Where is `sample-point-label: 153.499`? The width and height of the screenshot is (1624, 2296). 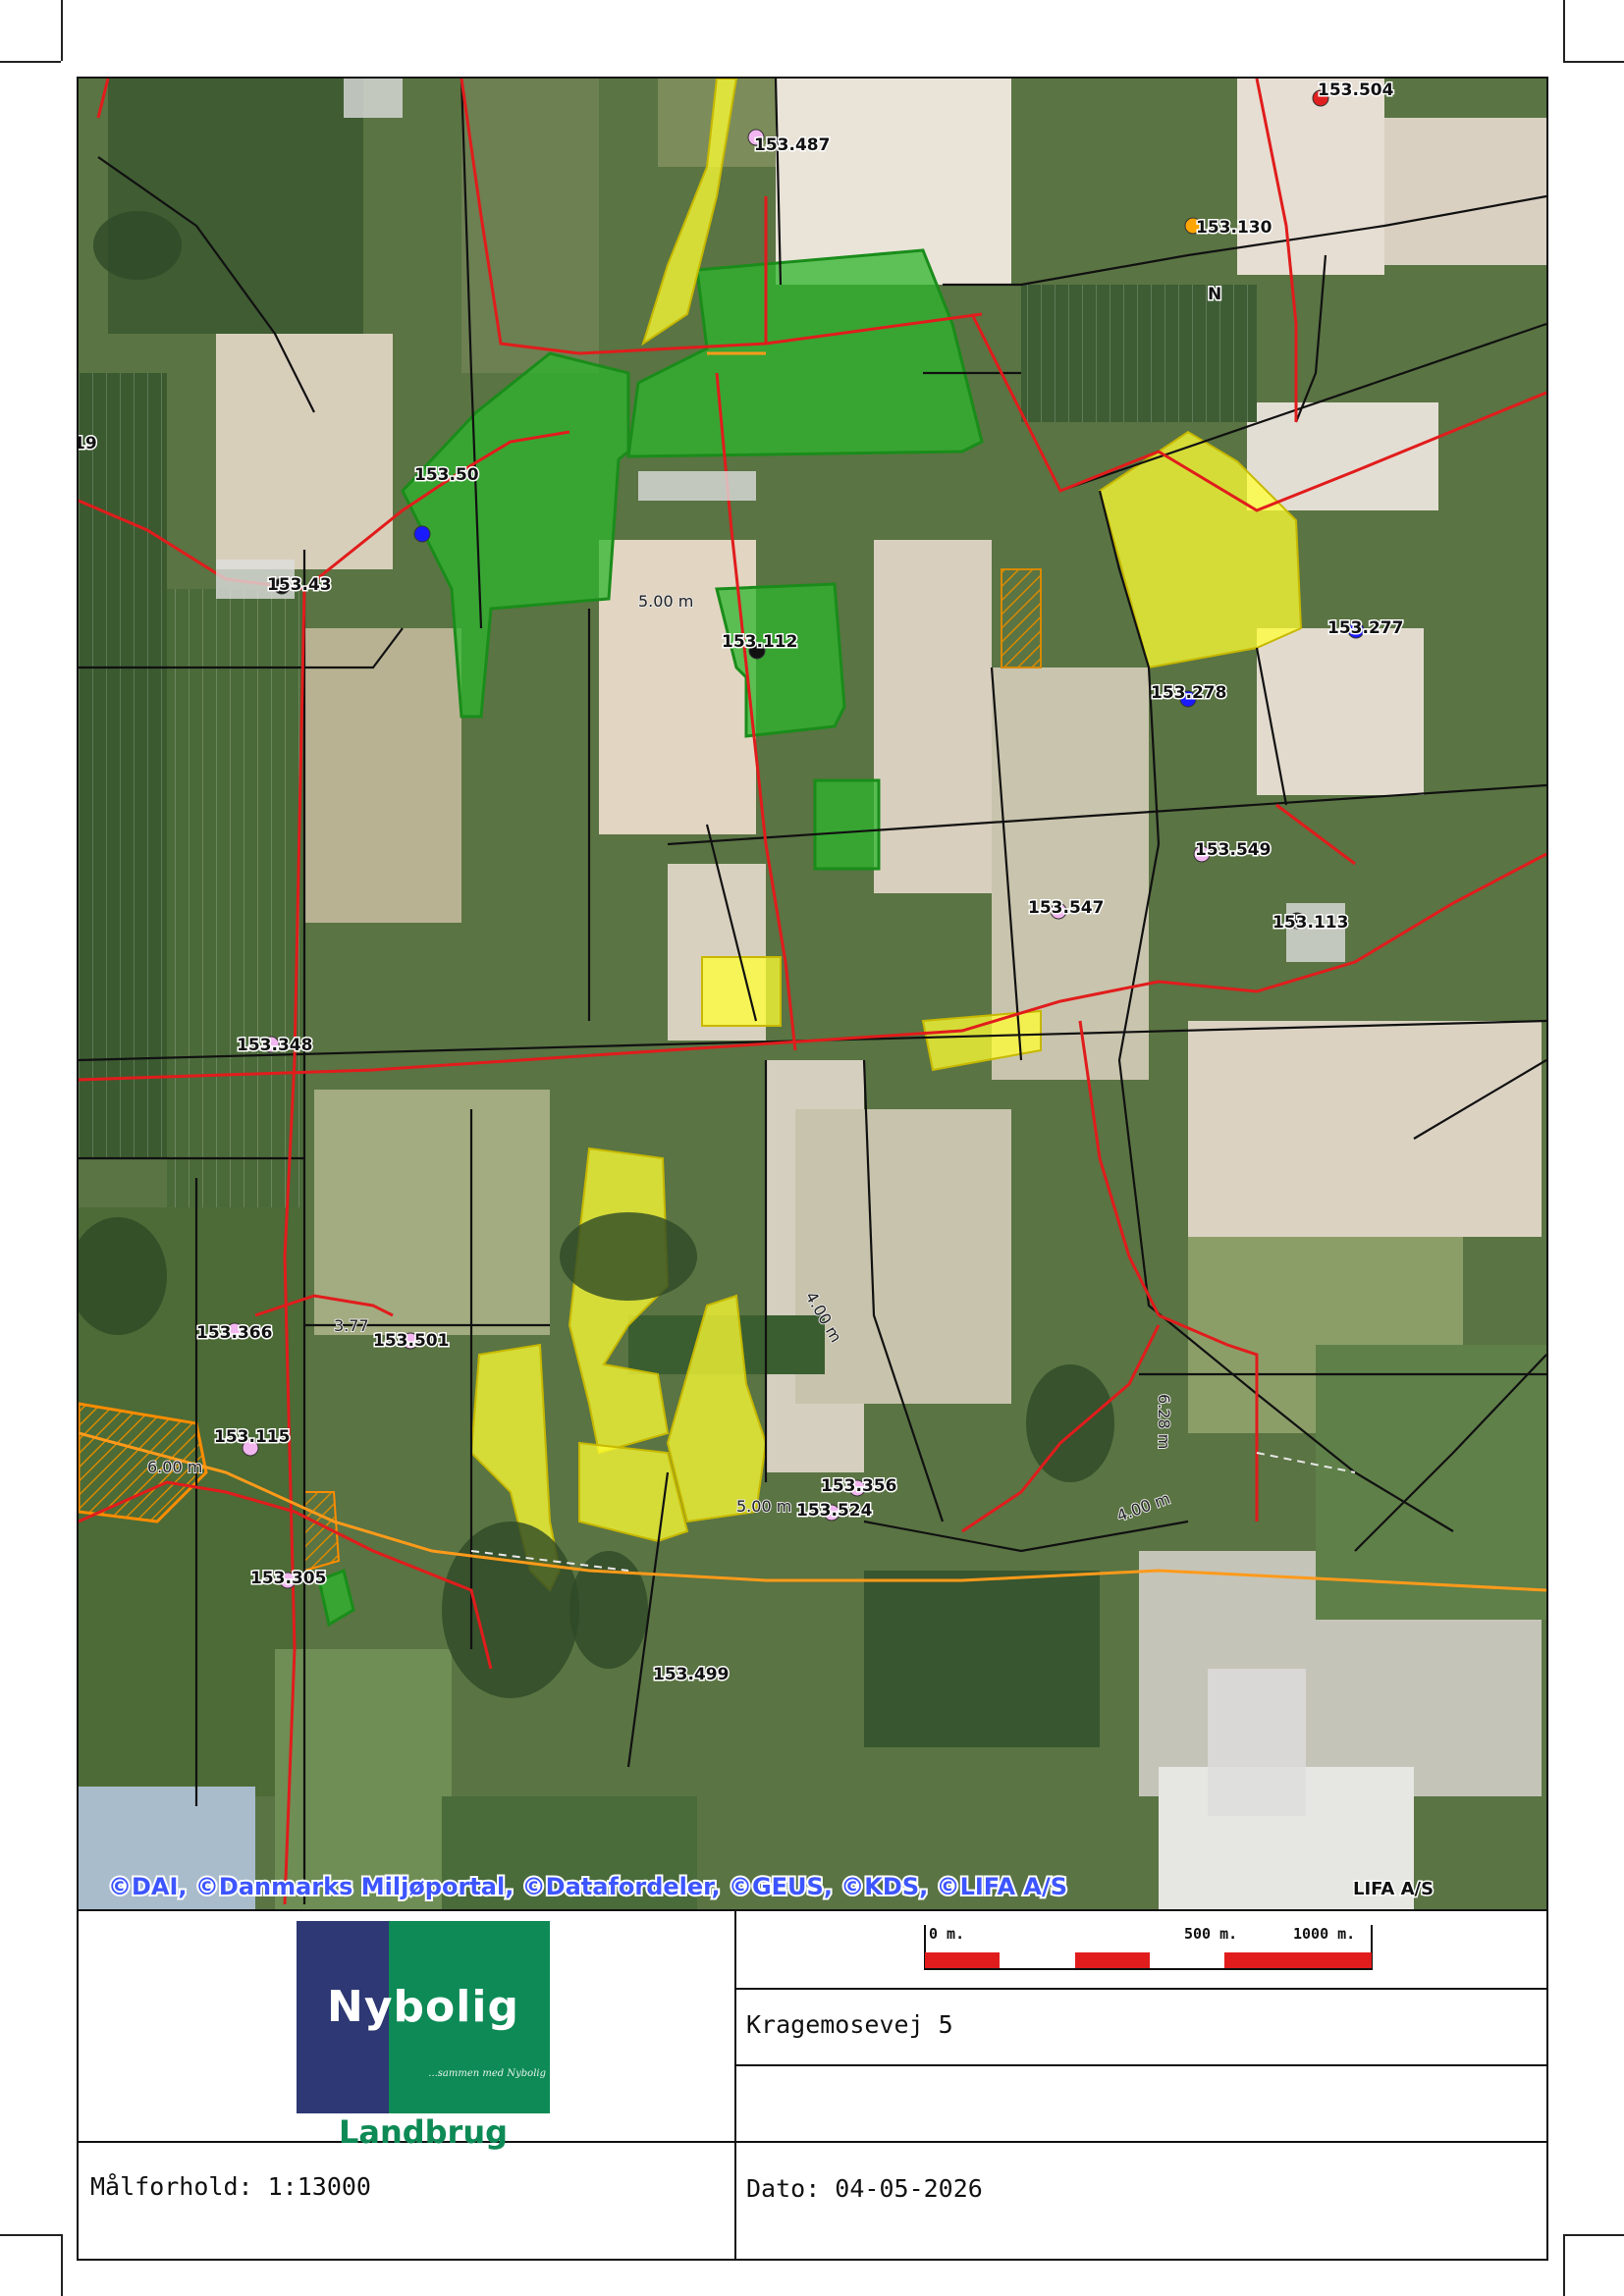 sample-point-label: 153.499 is located at coordinates (691, 1674).